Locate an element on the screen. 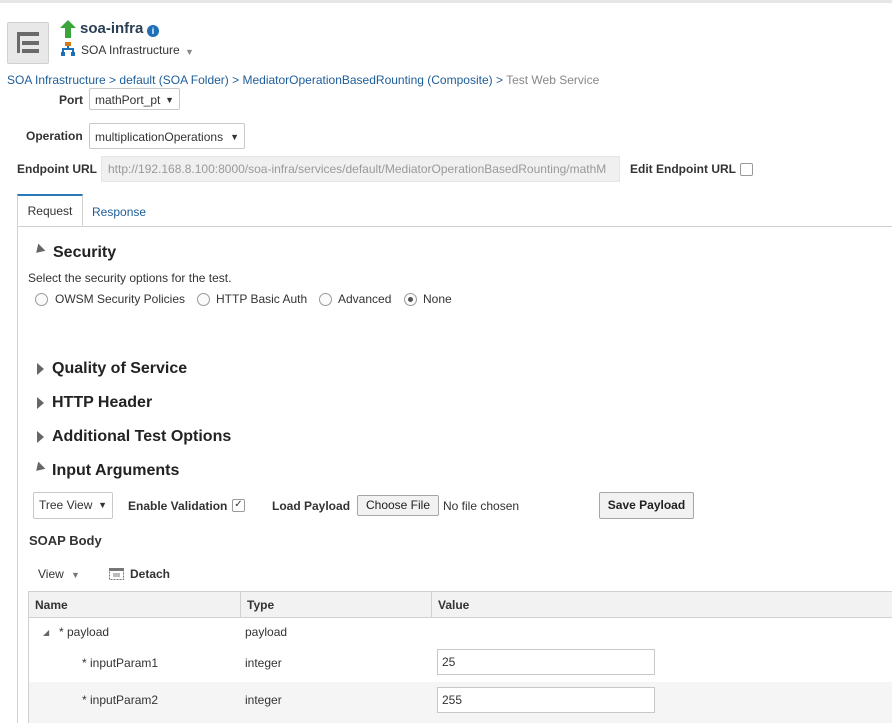 This screenshot has height=723, width=892. soap-body-label: SOAP Body is located at coordinates (65, 540).